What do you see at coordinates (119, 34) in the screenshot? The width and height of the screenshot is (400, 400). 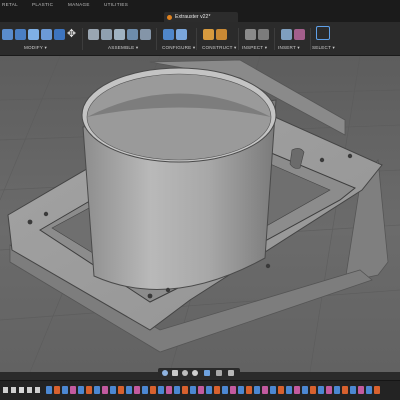 I see `as-built-joint-icon` at bounding box center [119, 34].